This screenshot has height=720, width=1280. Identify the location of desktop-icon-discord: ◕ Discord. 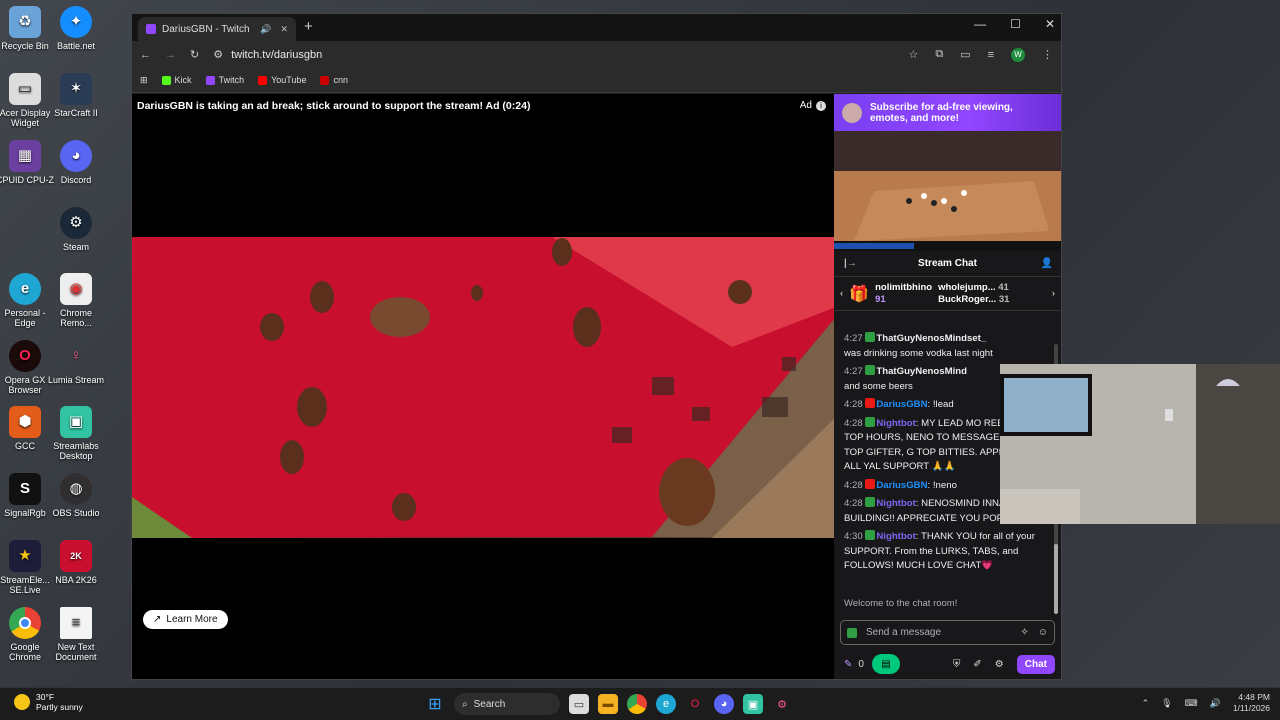
(76, 162).